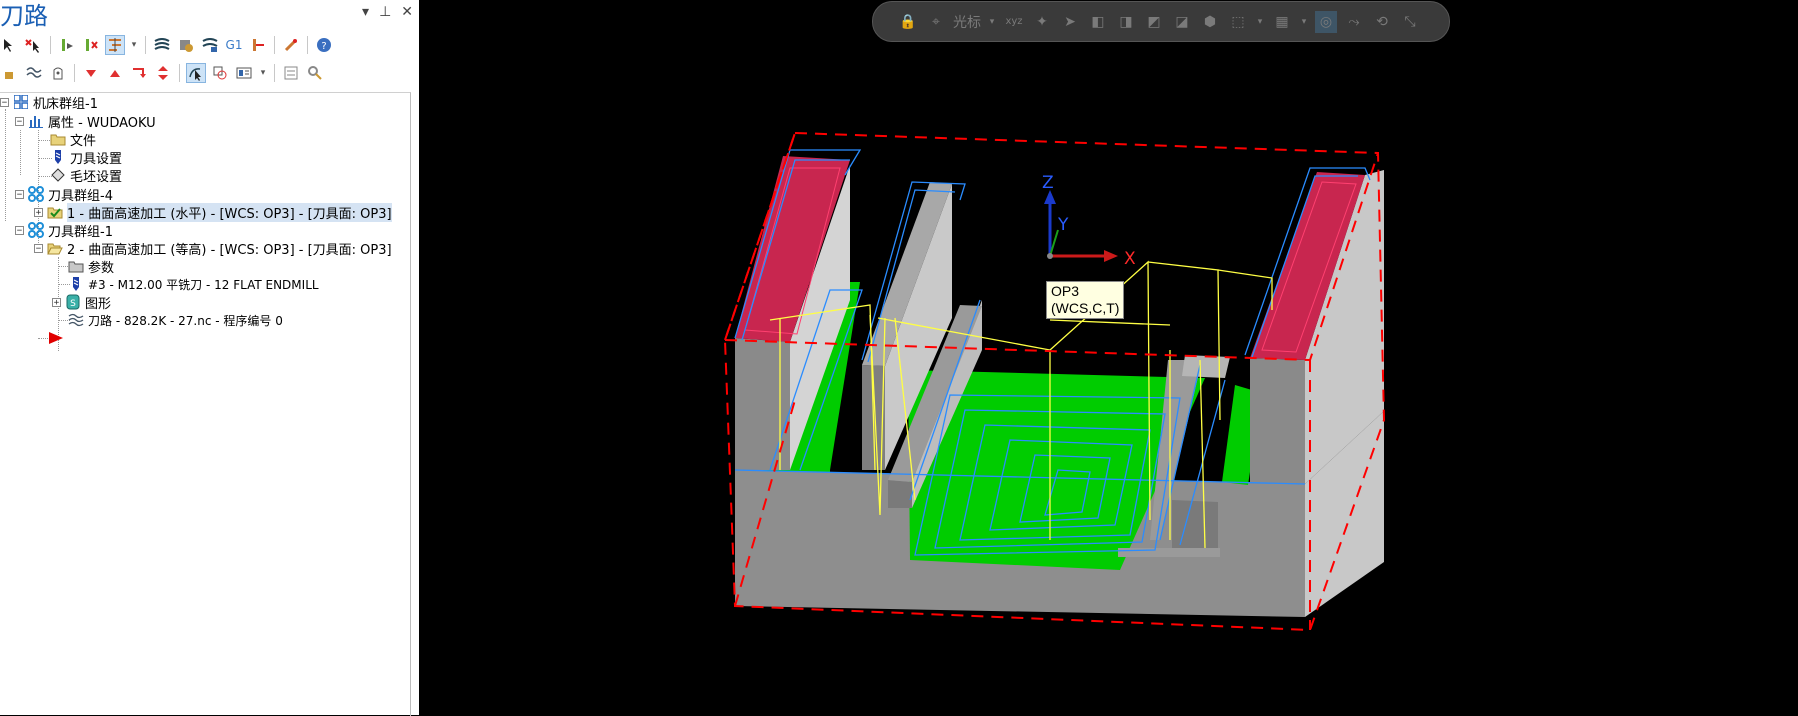 The image size is (1798, 716). I want to click on cursor-icon: ⌖, so click(936, 22).